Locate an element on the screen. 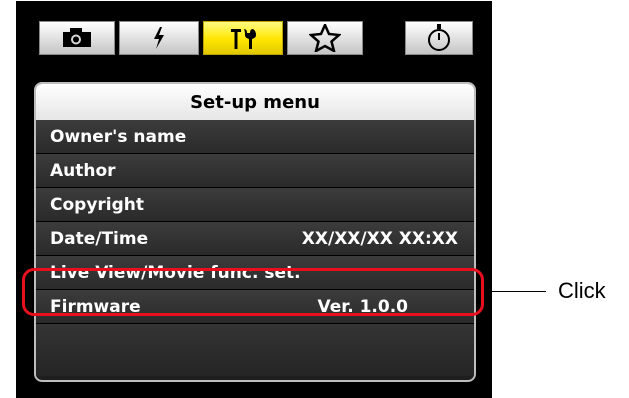  menu-title: Set-up menu is located at coordinates (255, 102).